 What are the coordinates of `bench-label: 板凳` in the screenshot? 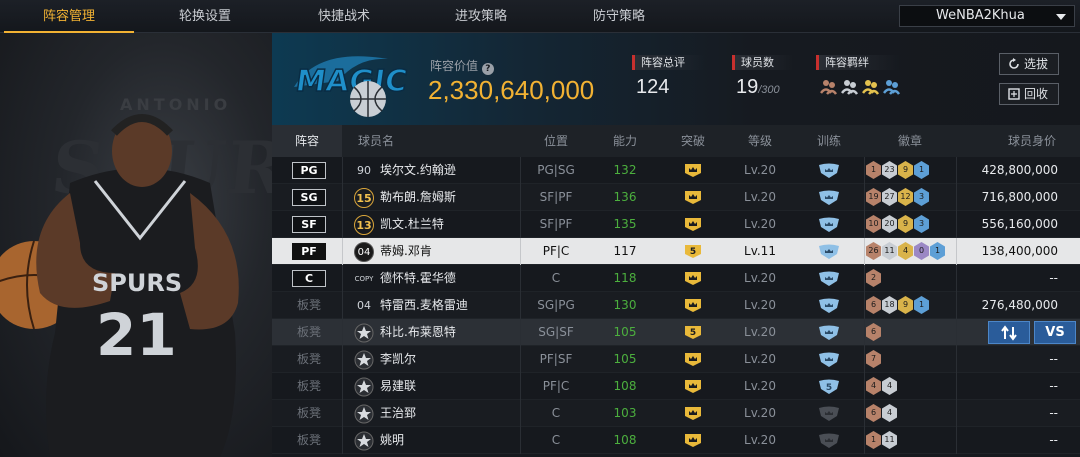 It's located at (308, 413).